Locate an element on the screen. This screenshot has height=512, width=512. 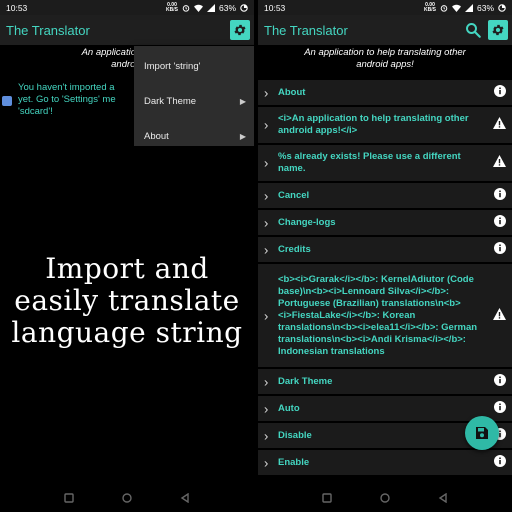
save-icon is located at coordinates (482, 433).